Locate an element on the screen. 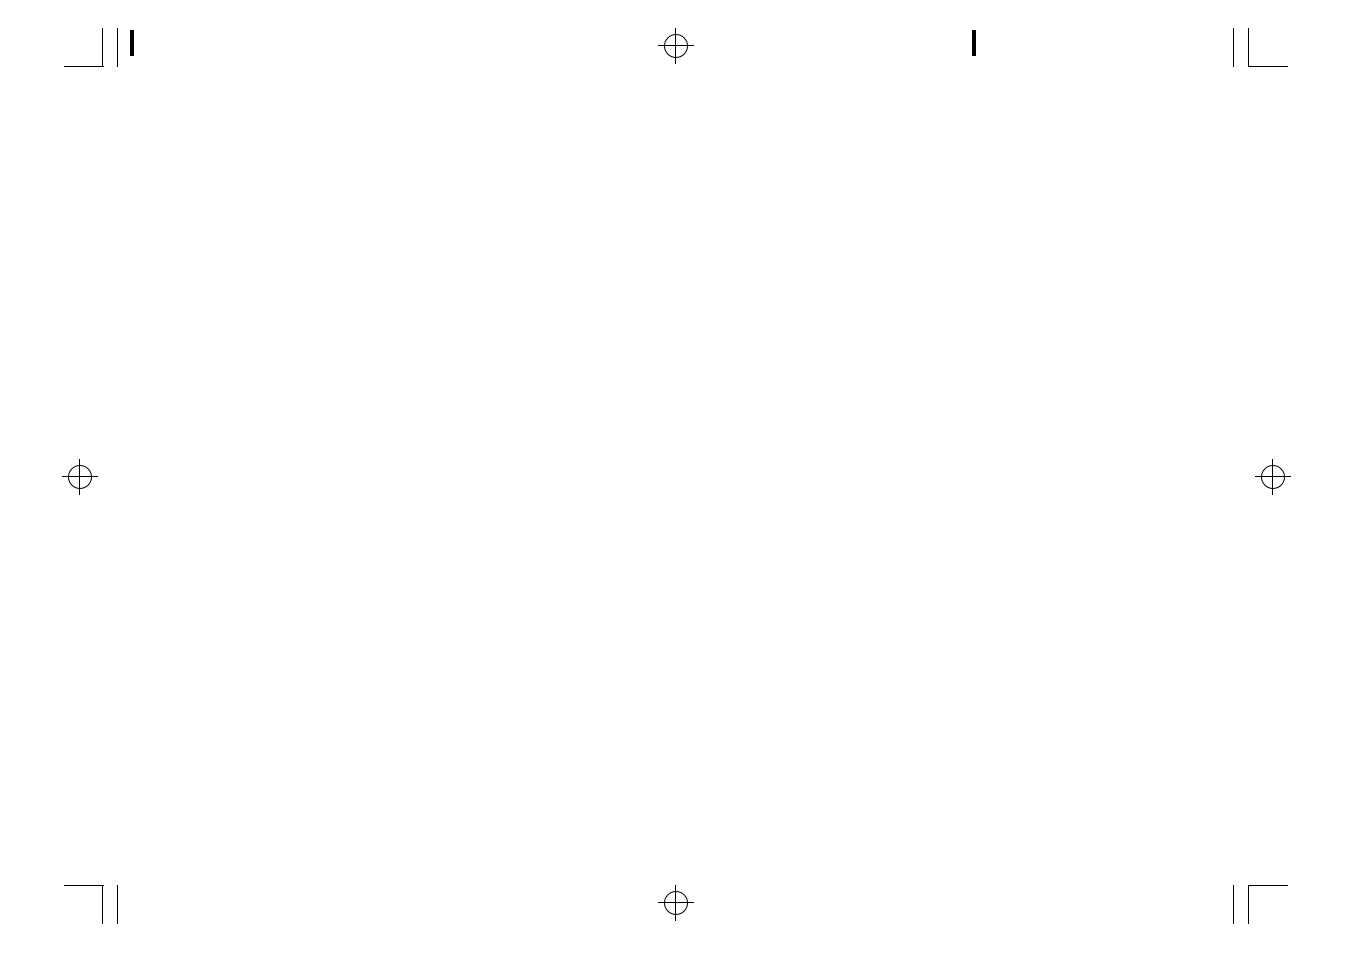 This screenshot has width=1351, height=954. crop-mark-tl-h is located at coordinates (84, 67).